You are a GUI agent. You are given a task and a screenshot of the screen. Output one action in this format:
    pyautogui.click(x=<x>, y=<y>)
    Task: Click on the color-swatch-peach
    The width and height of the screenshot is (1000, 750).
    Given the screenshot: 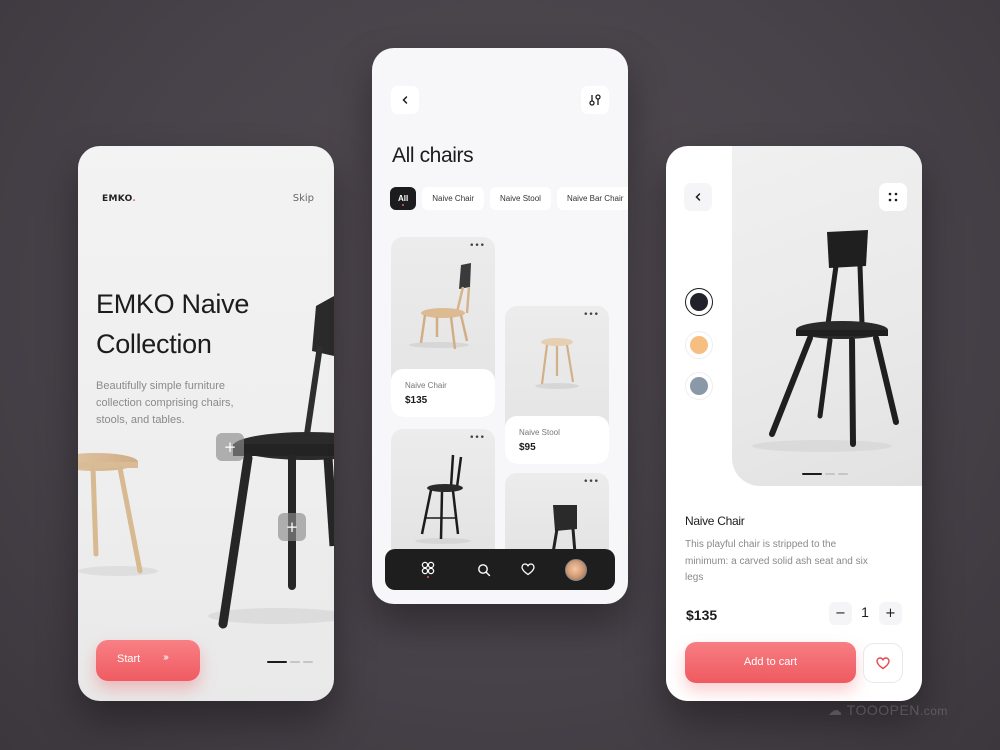 What is the action you would take?
    pyautogui.click(x=699, y=345)
    